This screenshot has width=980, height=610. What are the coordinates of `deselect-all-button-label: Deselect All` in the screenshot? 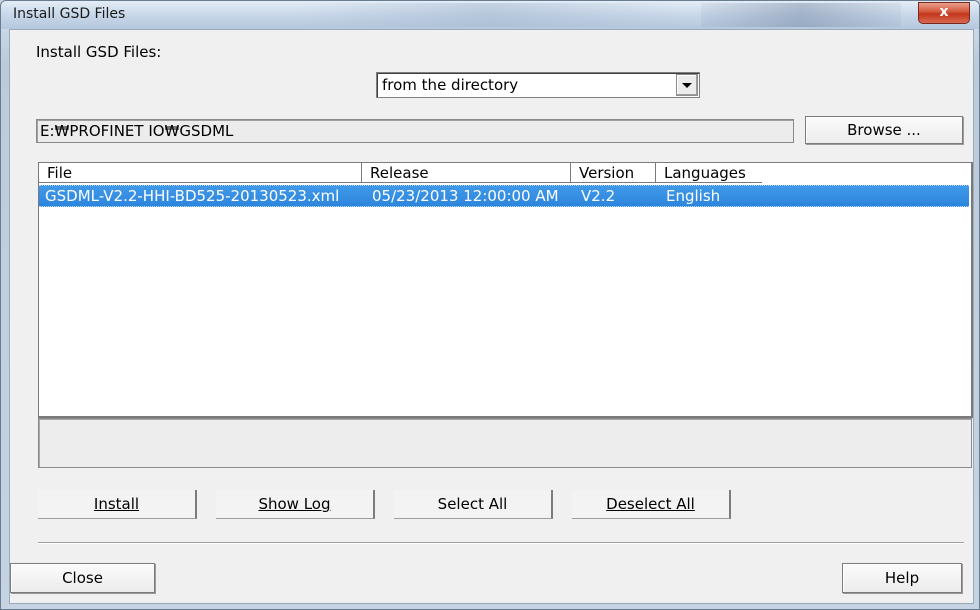 It's located at (650, 504).